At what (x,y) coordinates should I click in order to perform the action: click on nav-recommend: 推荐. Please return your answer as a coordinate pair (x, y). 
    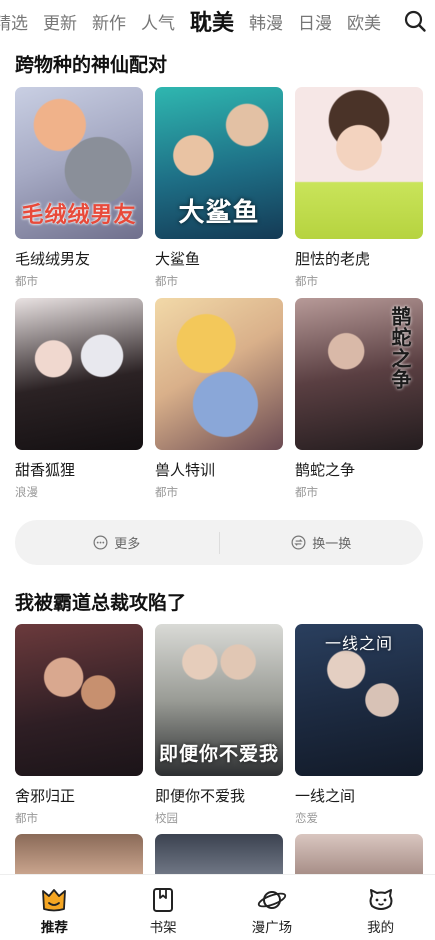
    Looking at the image, I should click on (54, 907).